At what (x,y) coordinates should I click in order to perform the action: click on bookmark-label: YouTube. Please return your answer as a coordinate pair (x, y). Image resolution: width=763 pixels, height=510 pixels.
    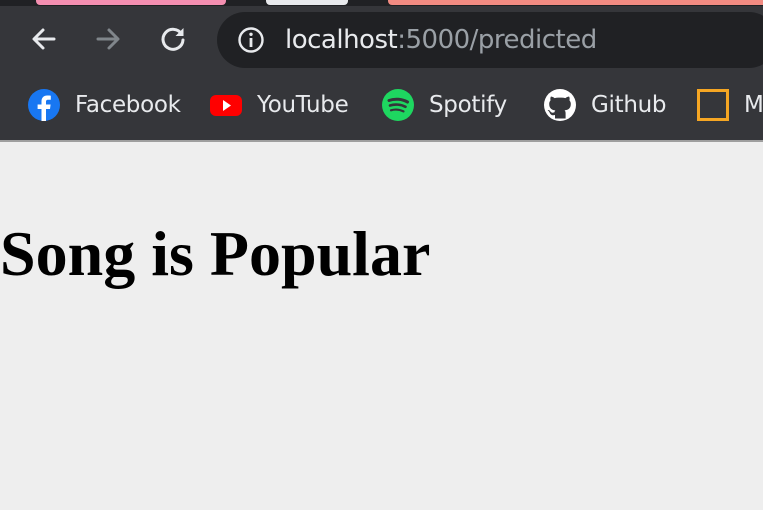
    Looking at the image, I should click on (303, 105).